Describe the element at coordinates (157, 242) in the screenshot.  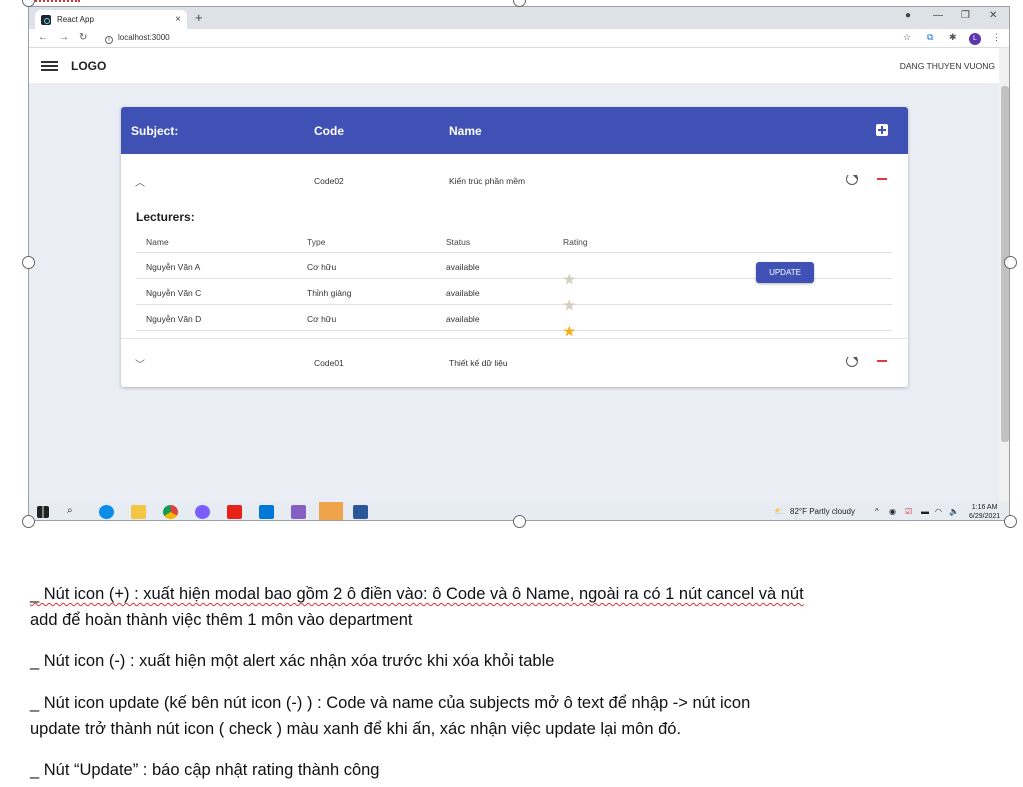
I see `col-name: Name` at that location.